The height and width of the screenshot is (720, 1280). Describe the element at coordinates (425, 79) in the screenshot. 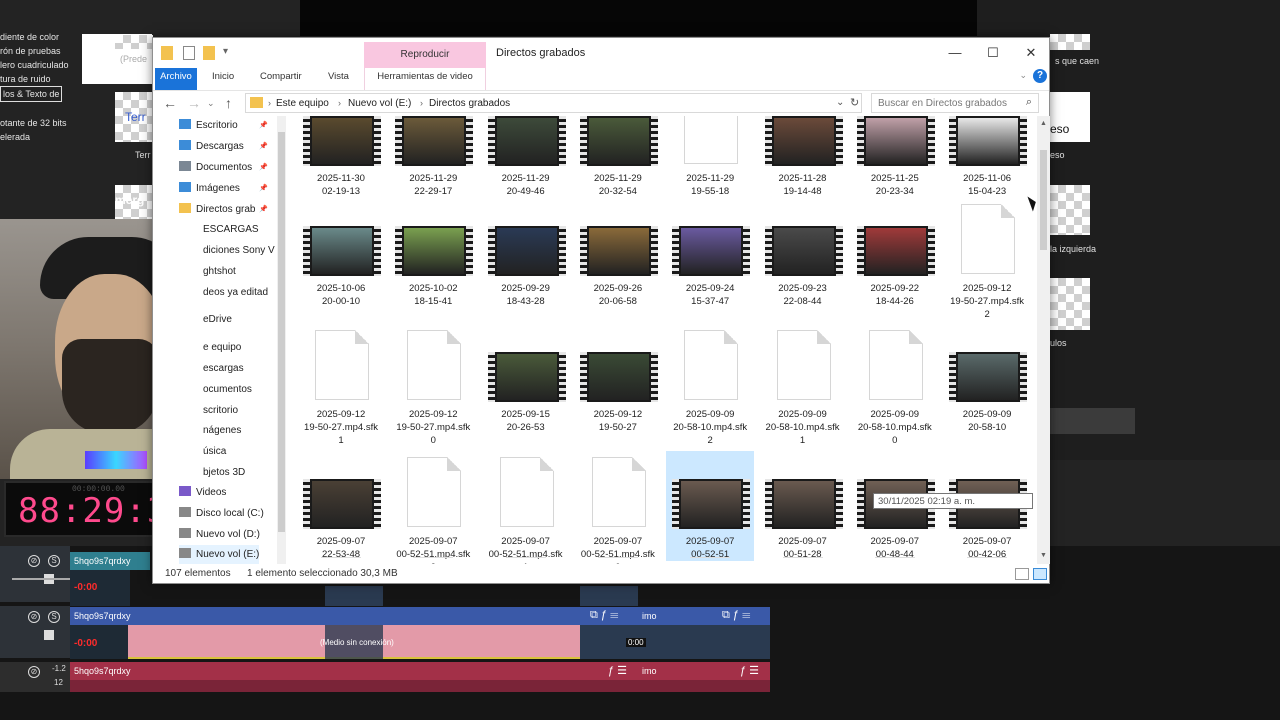

I see `tab-herramientas-video: Herramientas de video` at that location.